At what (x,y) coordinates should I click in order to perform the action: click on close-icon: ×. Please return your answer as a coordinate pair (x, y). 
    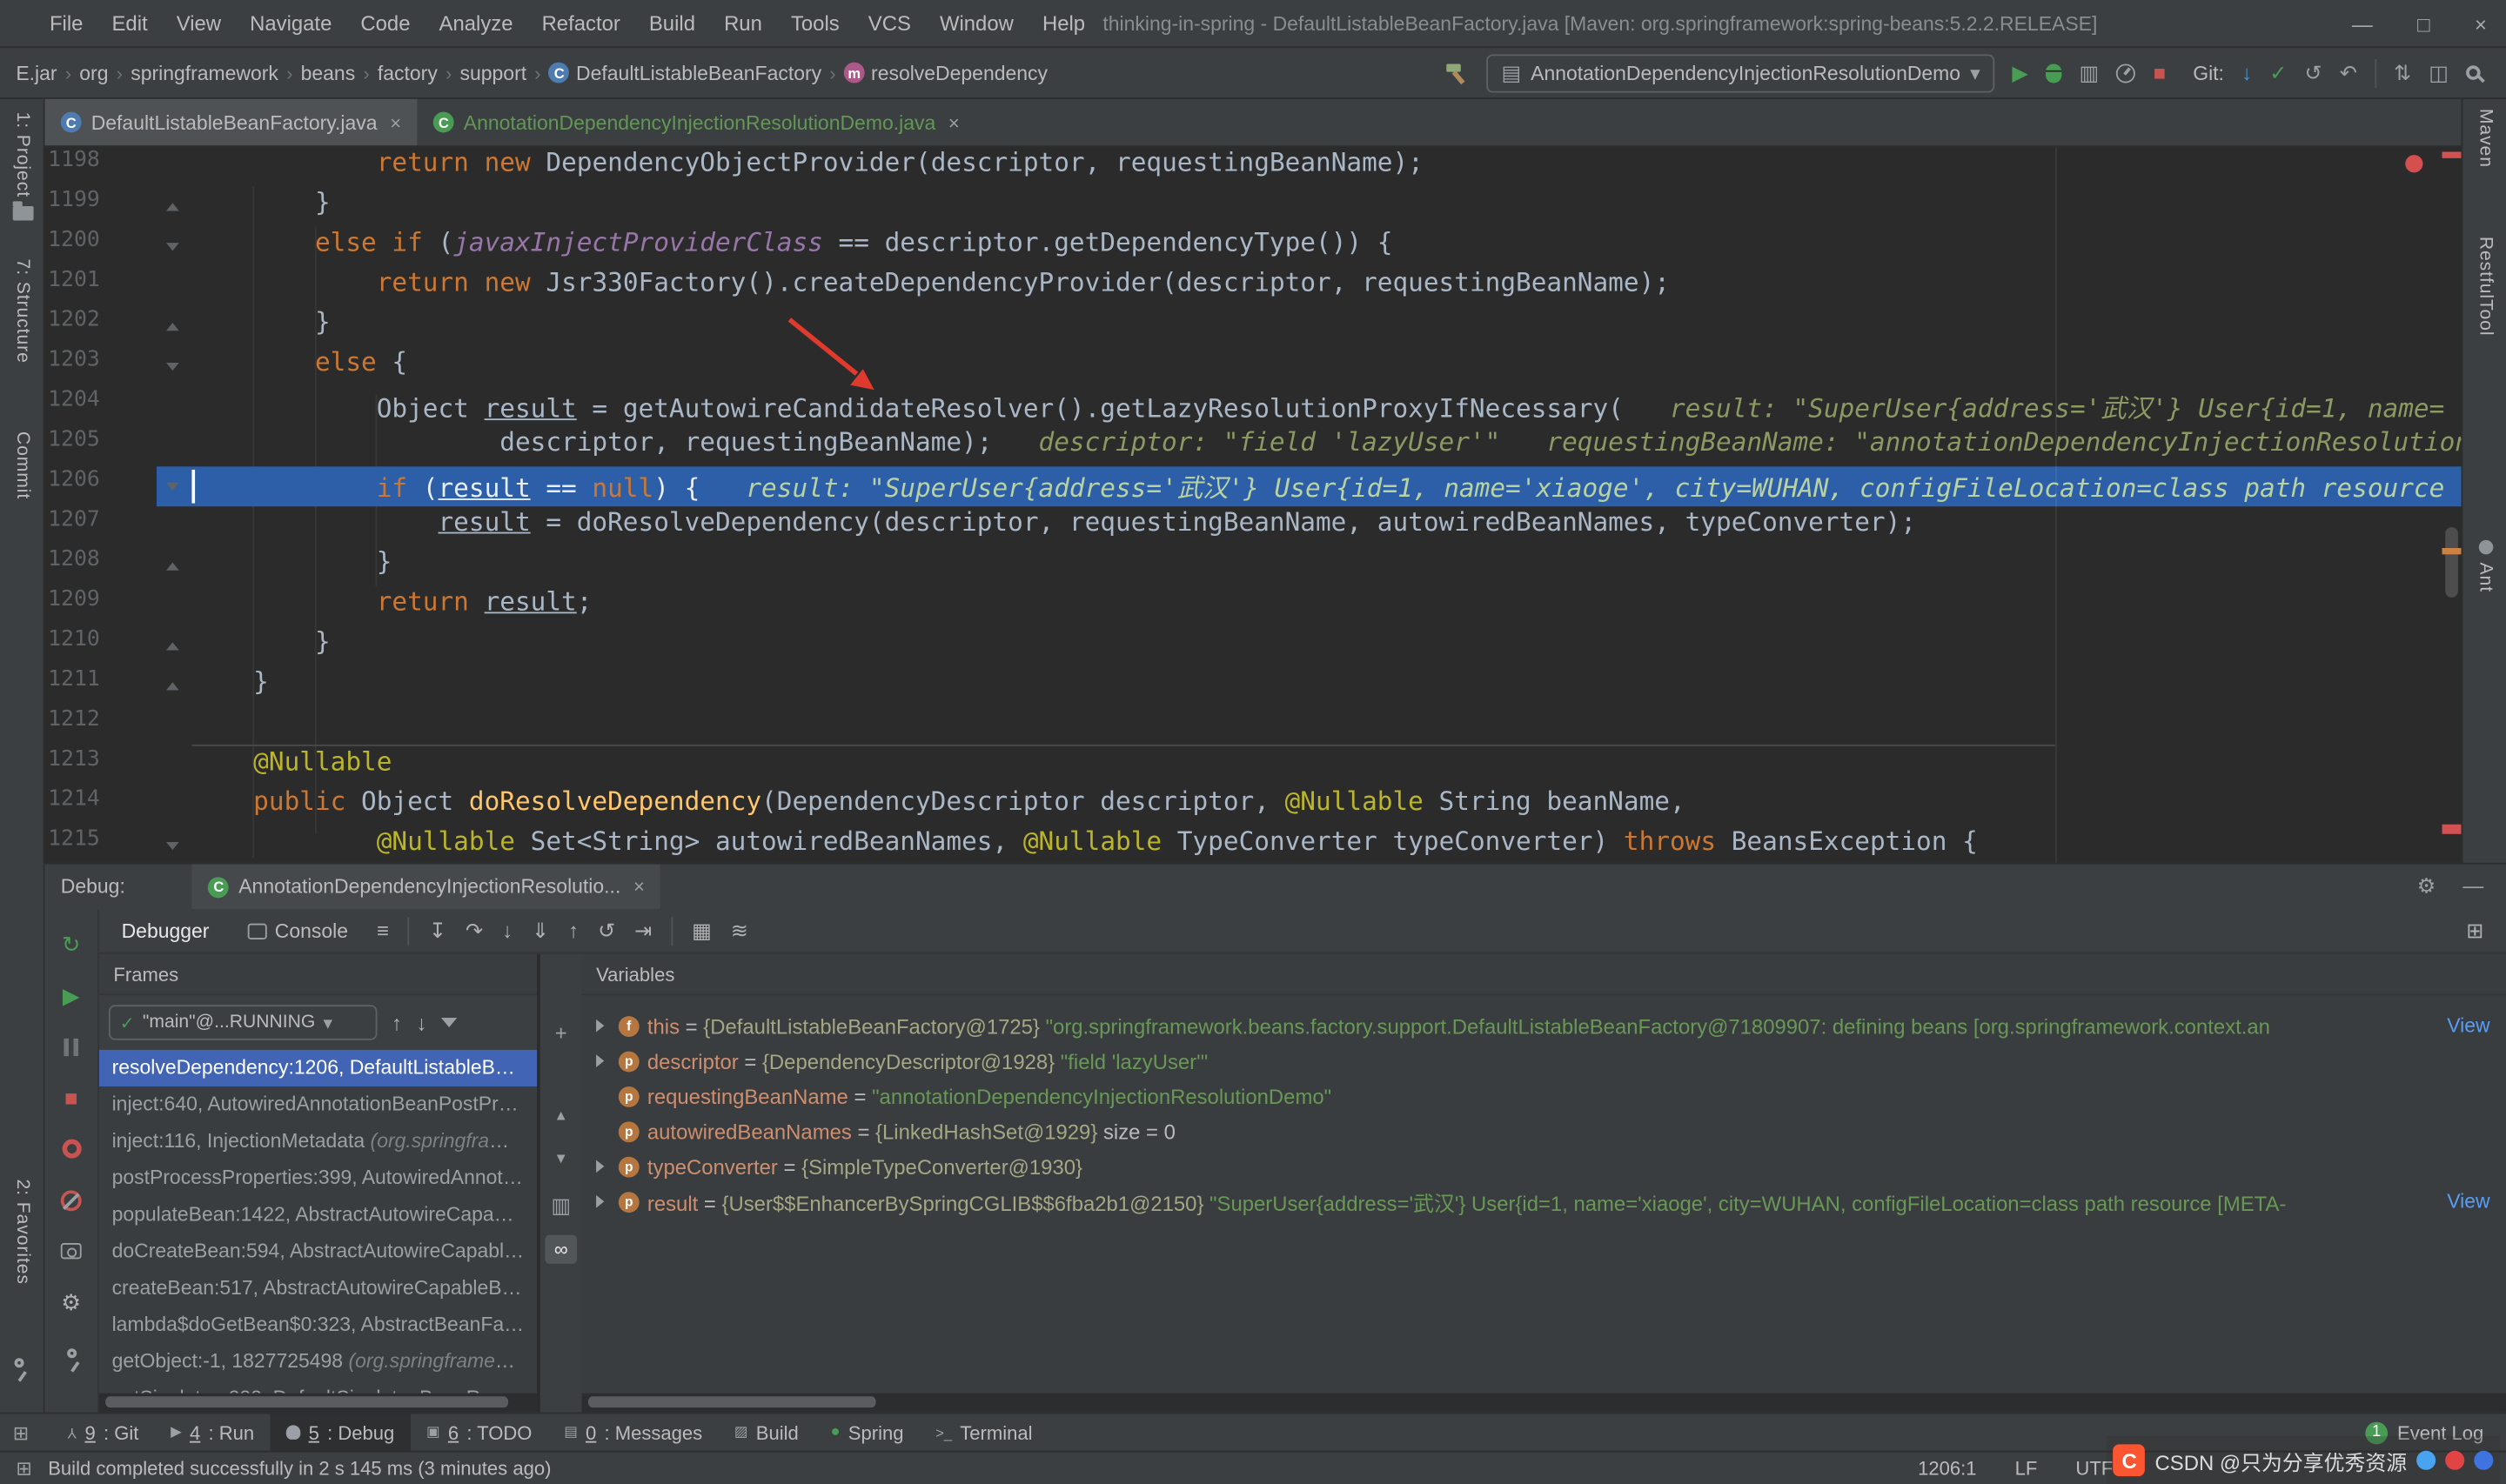
    Looking at the image, I should click on (2481, 24).